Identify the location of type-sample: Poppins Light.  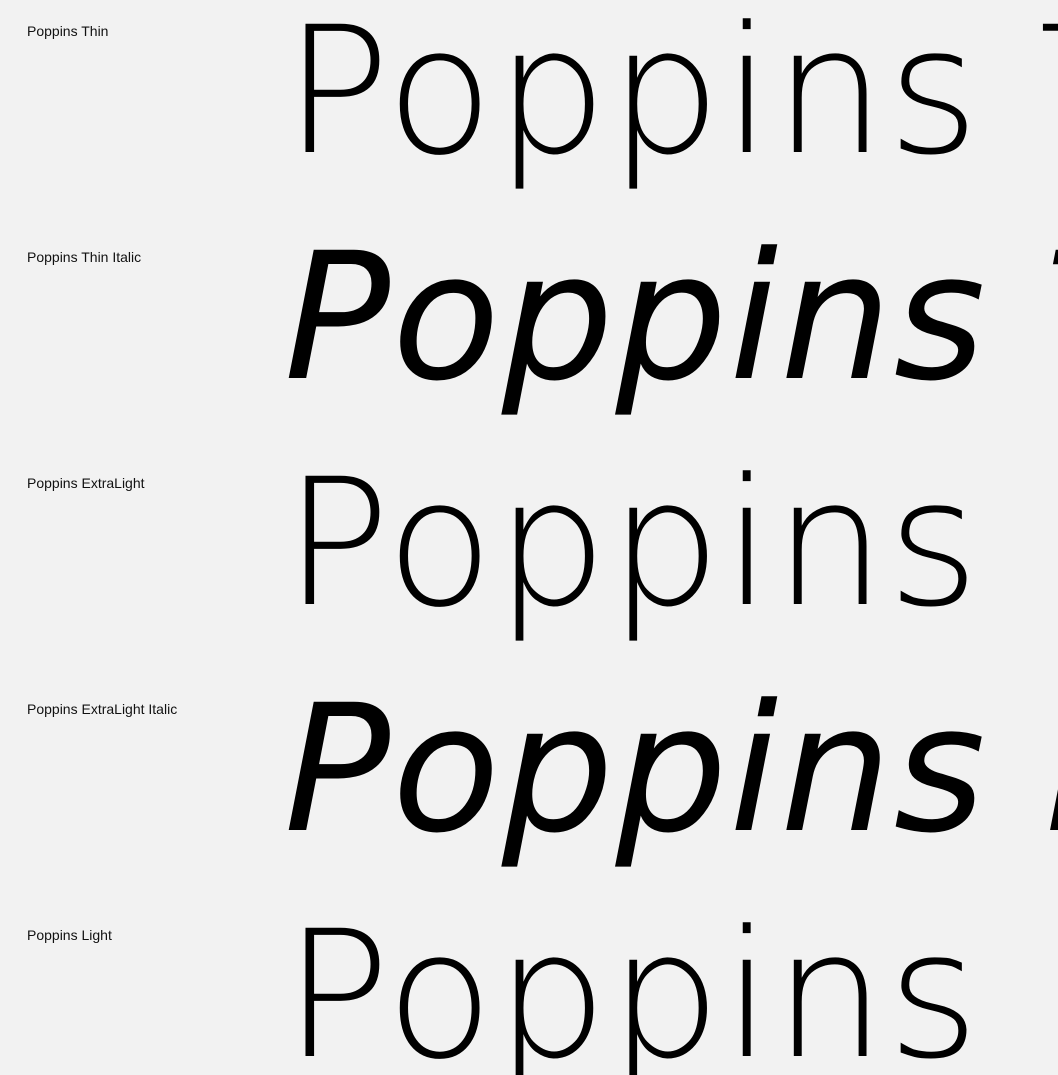
(671, 989).